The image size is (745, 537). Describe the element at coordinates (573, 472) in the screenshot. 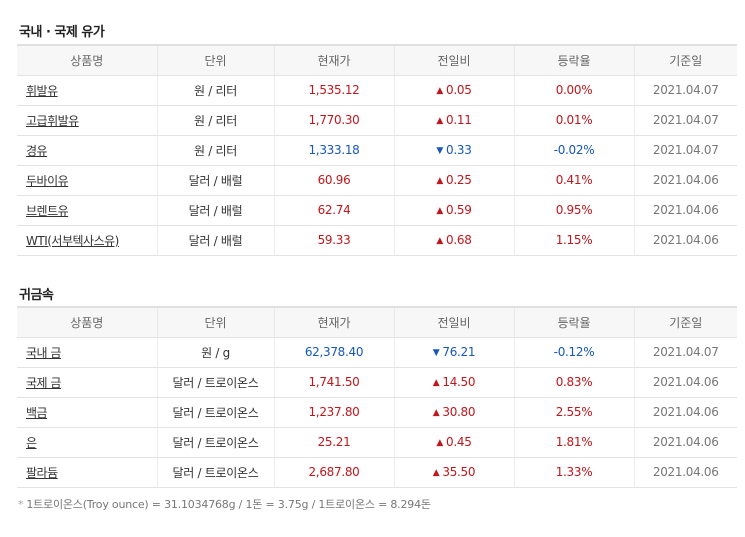

I see `rate-cell: 1.33%` at that location.